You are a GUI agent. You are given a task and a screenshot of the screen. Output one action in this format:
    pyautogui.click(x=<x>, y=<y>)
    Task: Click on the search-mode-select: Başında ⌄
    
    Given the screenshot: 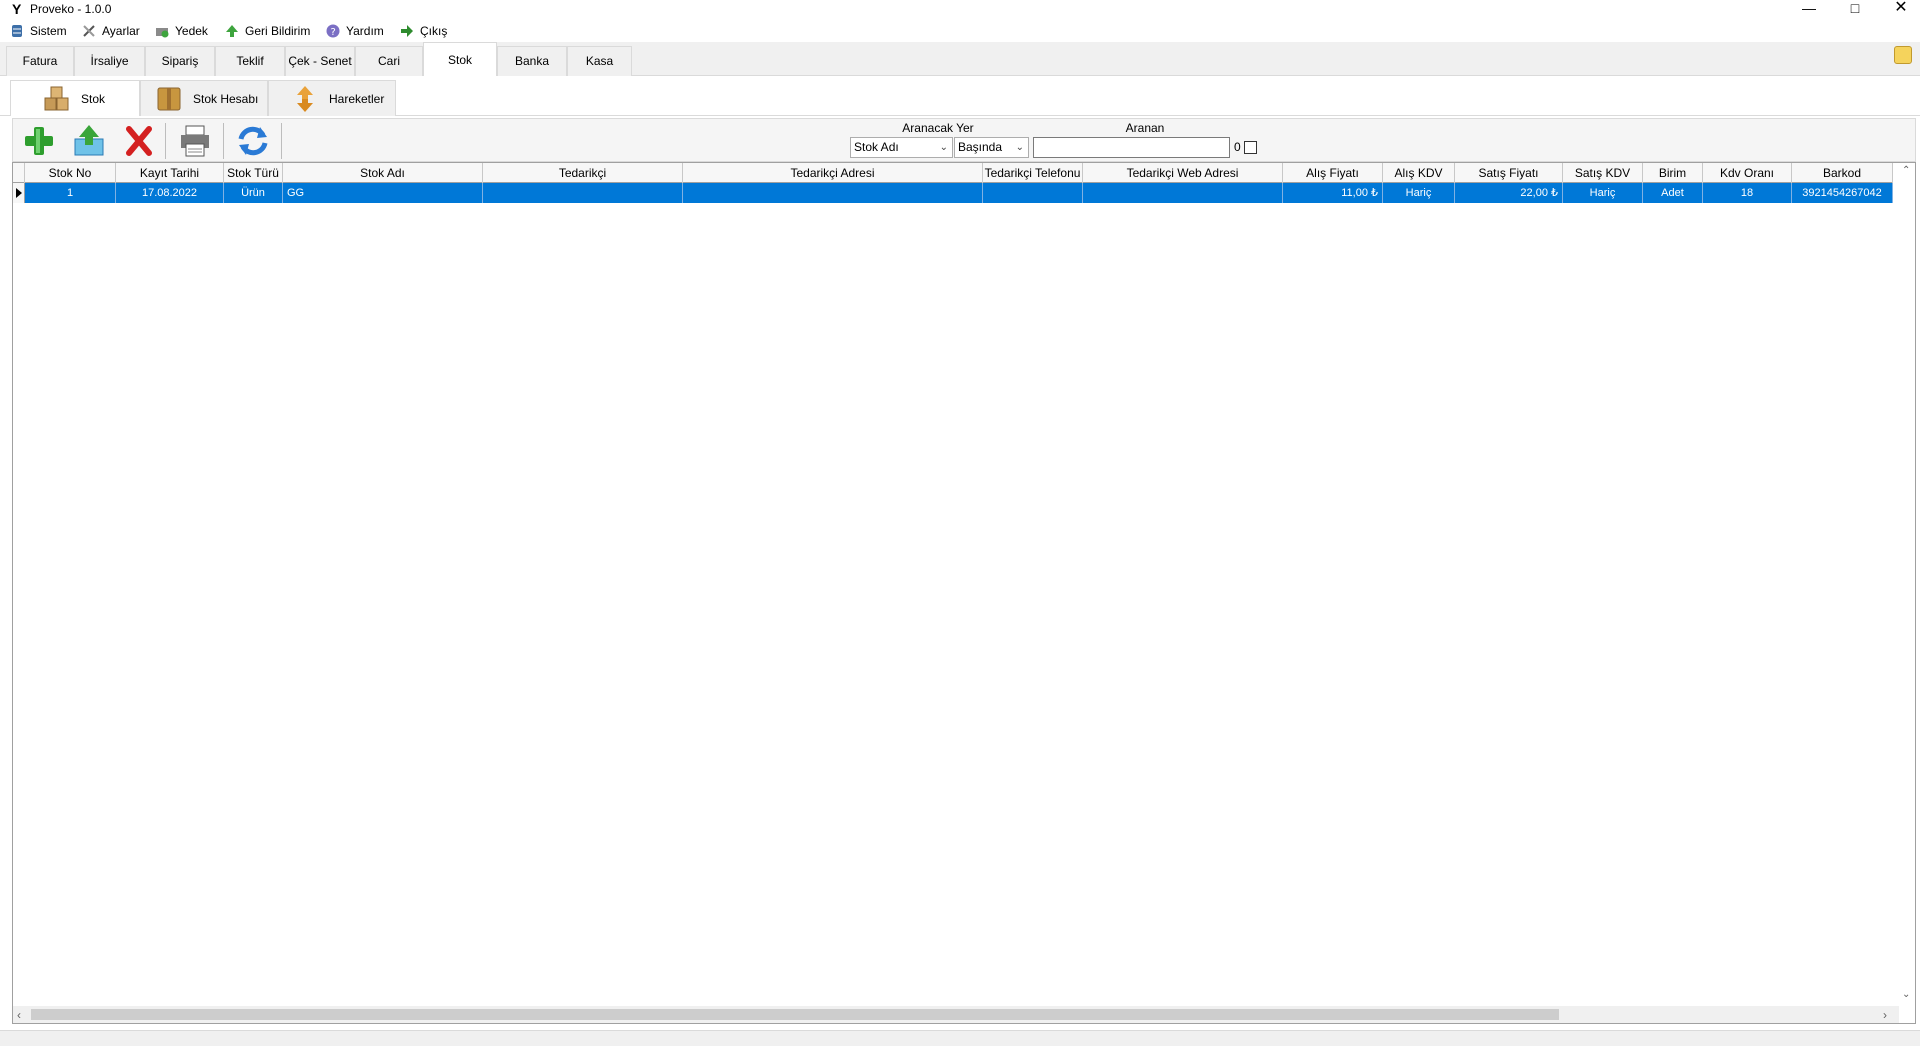 What is the action you would take?
    pyautogui.click(x=991, y=147)
    